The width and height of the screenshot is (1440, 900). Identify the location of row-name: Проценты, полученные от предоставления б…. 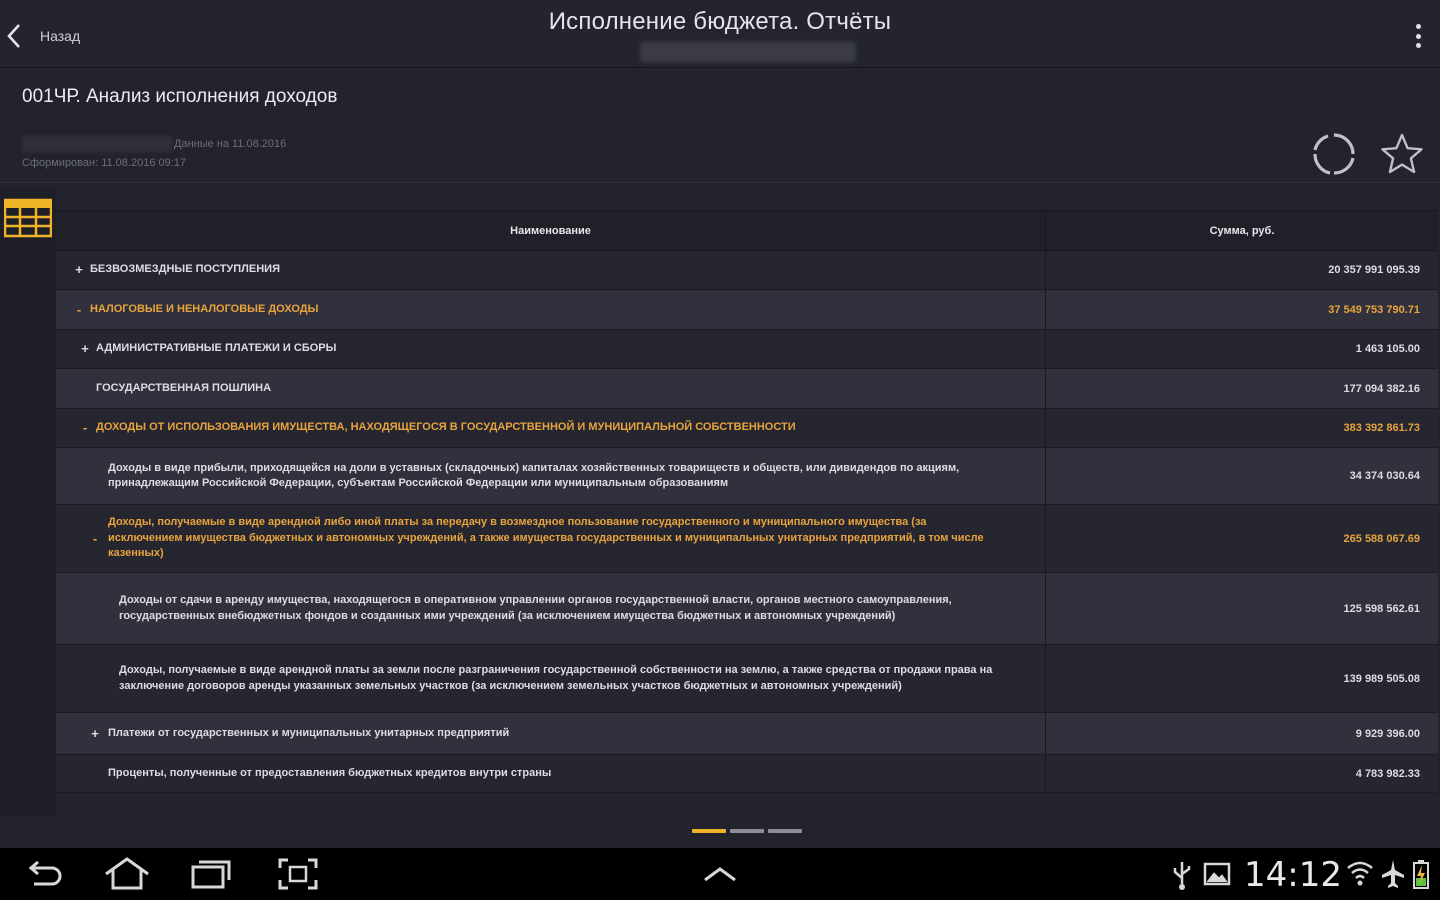
(330, 772).